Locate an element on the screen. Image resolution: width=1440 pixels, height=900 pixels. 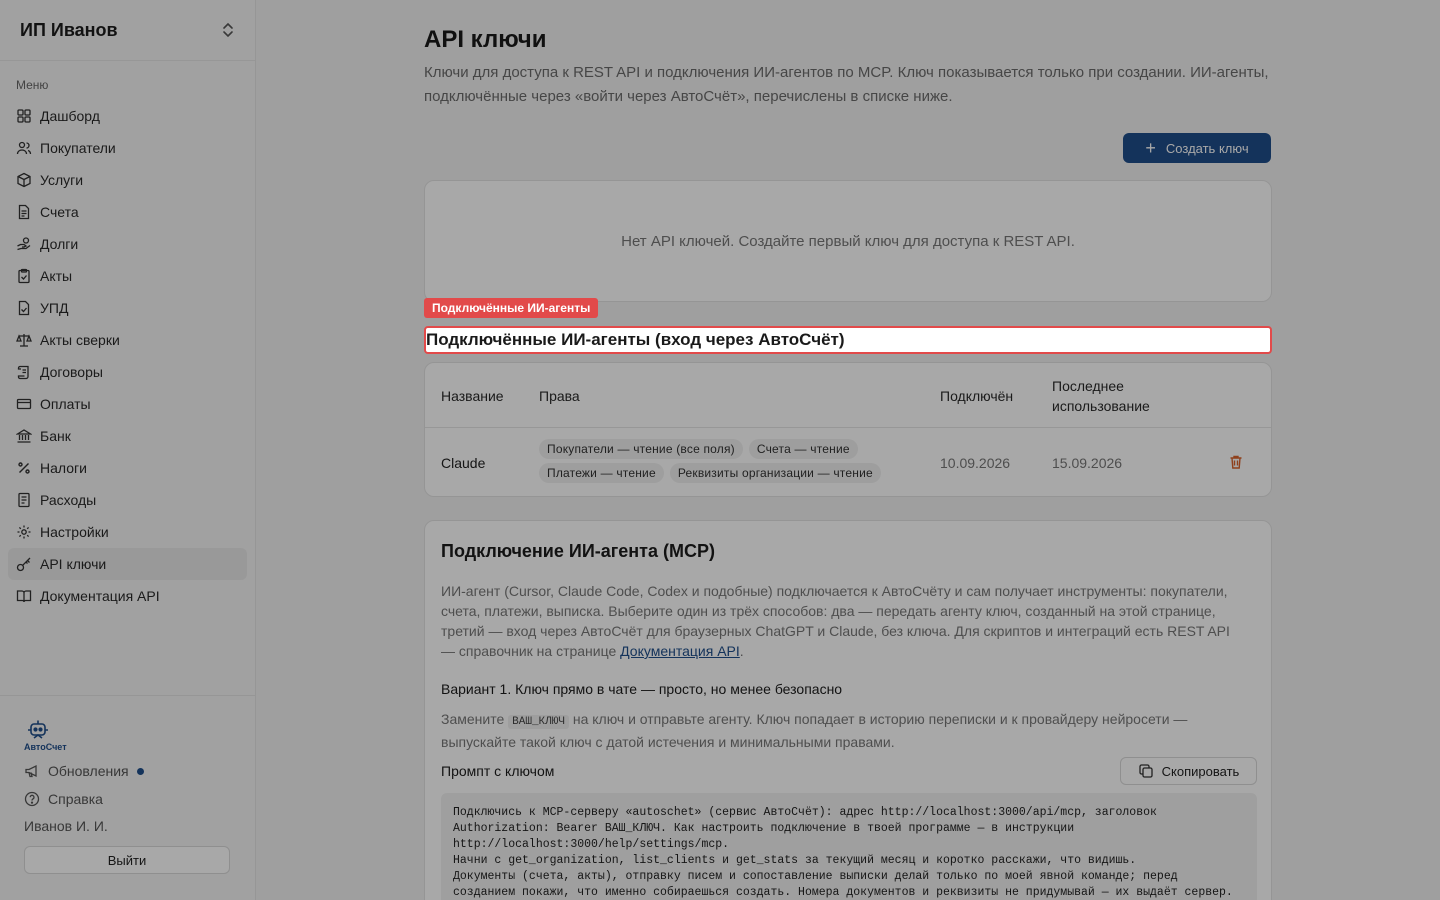
sidebar-item-label: Дашборд is located at coordinates (70, 116).